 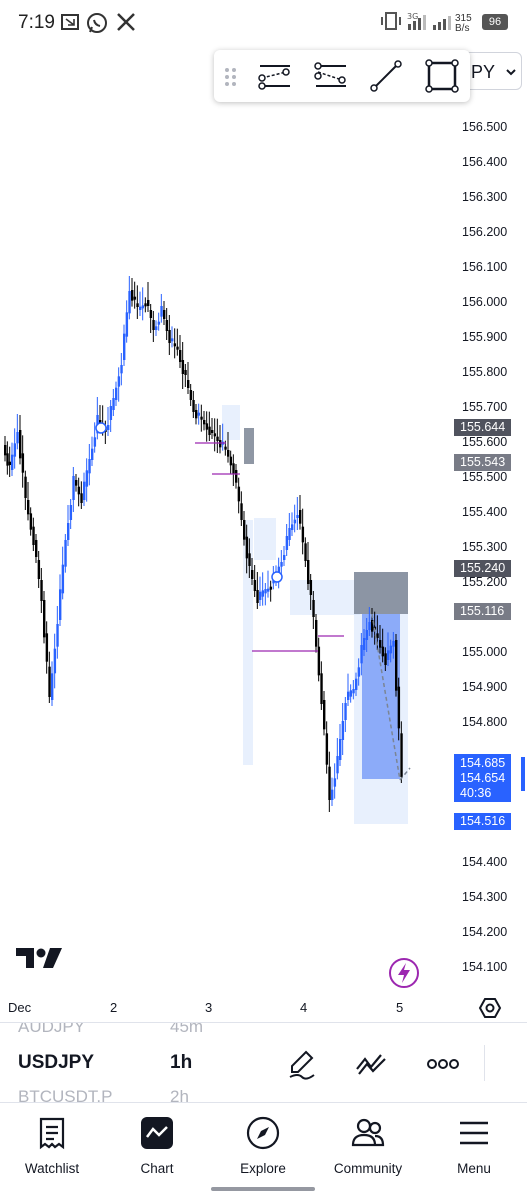 I want to click on status-time: 7:19, so click(x=36, y=22).